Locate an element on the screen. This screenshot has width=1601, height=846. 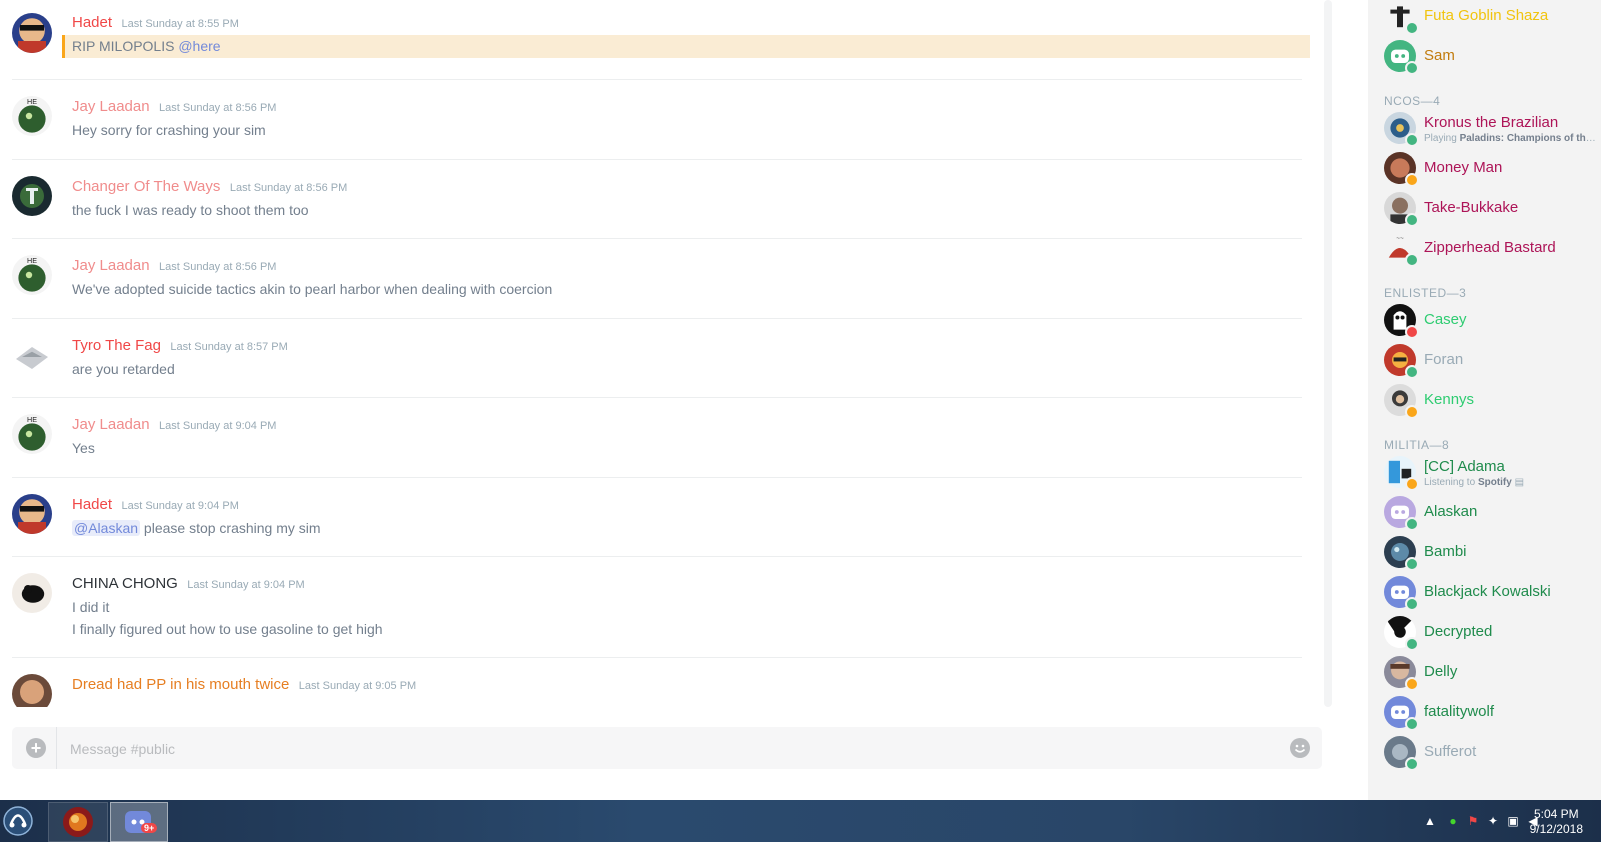
member-item: Decrypted is located at coordinates (1491, 632).